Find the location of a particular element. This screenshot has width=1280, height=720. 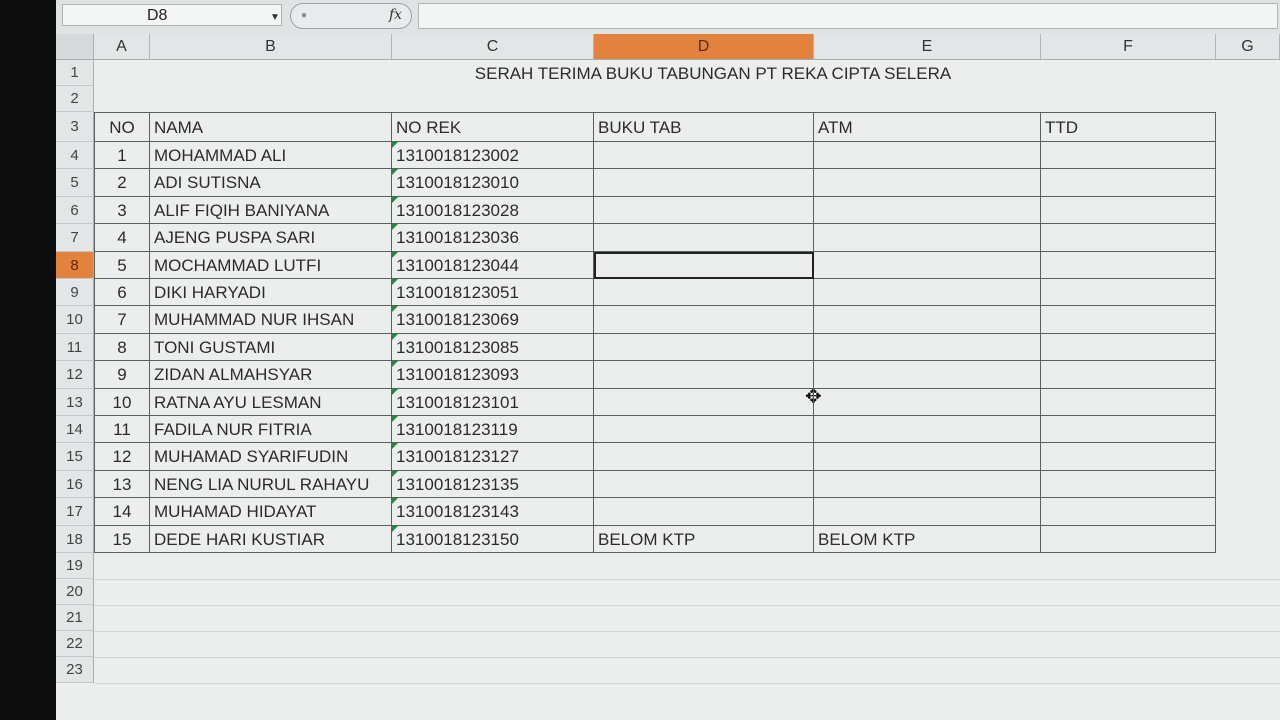

row-header-21: 21 is located at coordinates (75, 618).